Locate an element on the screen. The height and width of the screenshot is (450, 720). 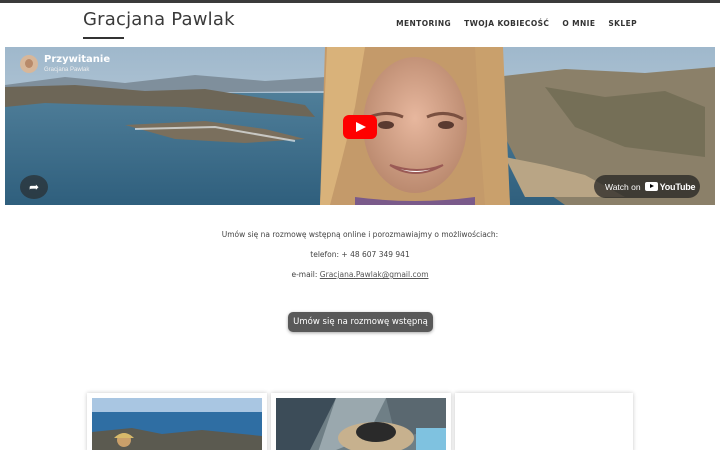
nav-item-sklep: SKLEP is located at coordinates (622, 23).